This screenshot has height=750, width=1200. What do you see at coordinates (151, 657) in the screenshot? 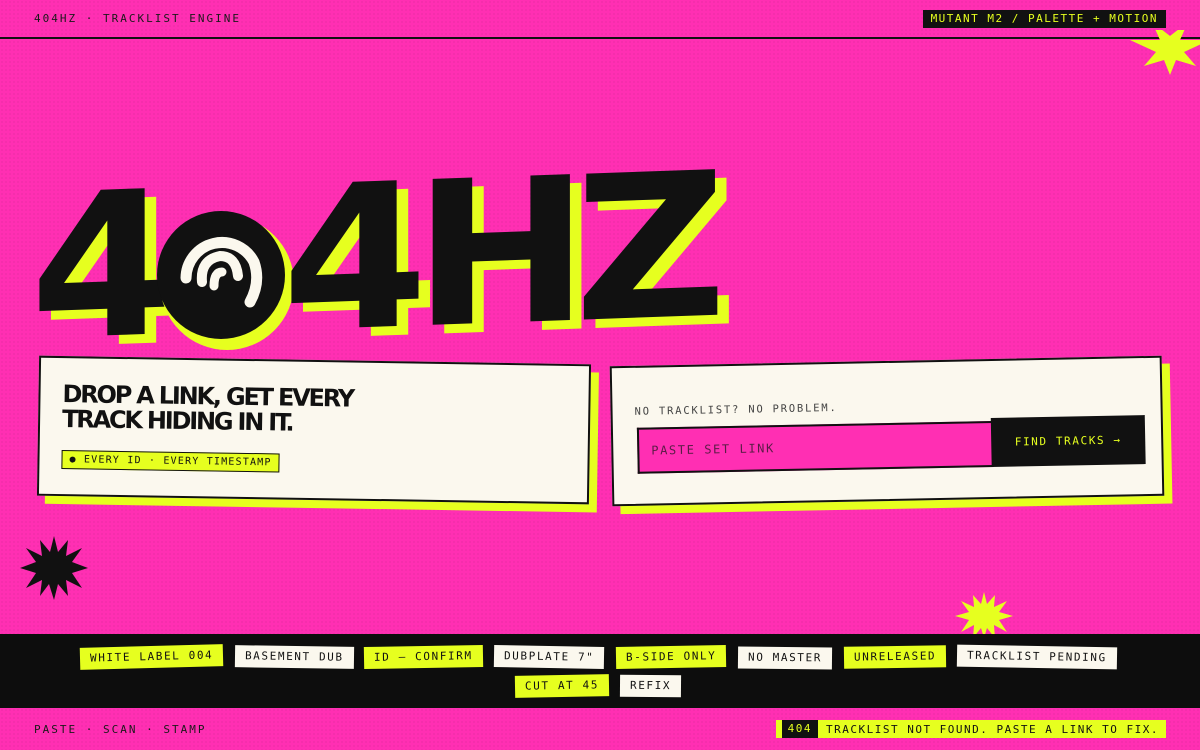
I see `tag-chip: WHITE LABEL 004` at bounding box center [151, 657].